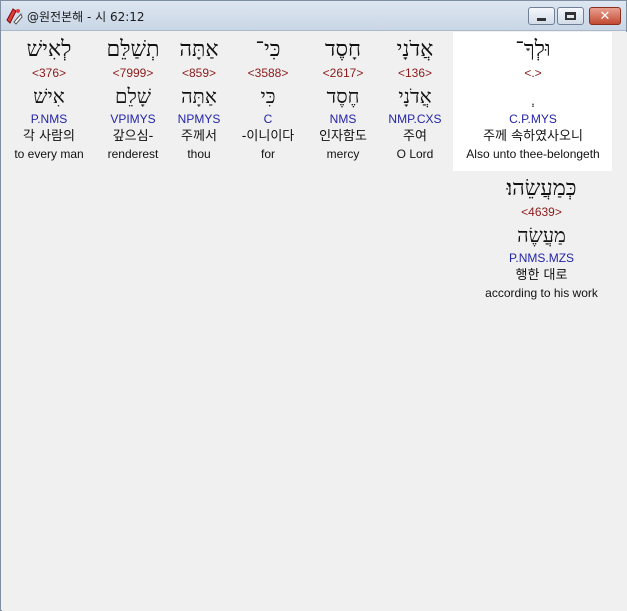 The image size is (627, 611). I want to click on hebrew-lemma: אִישׁ, so click(49, 96).